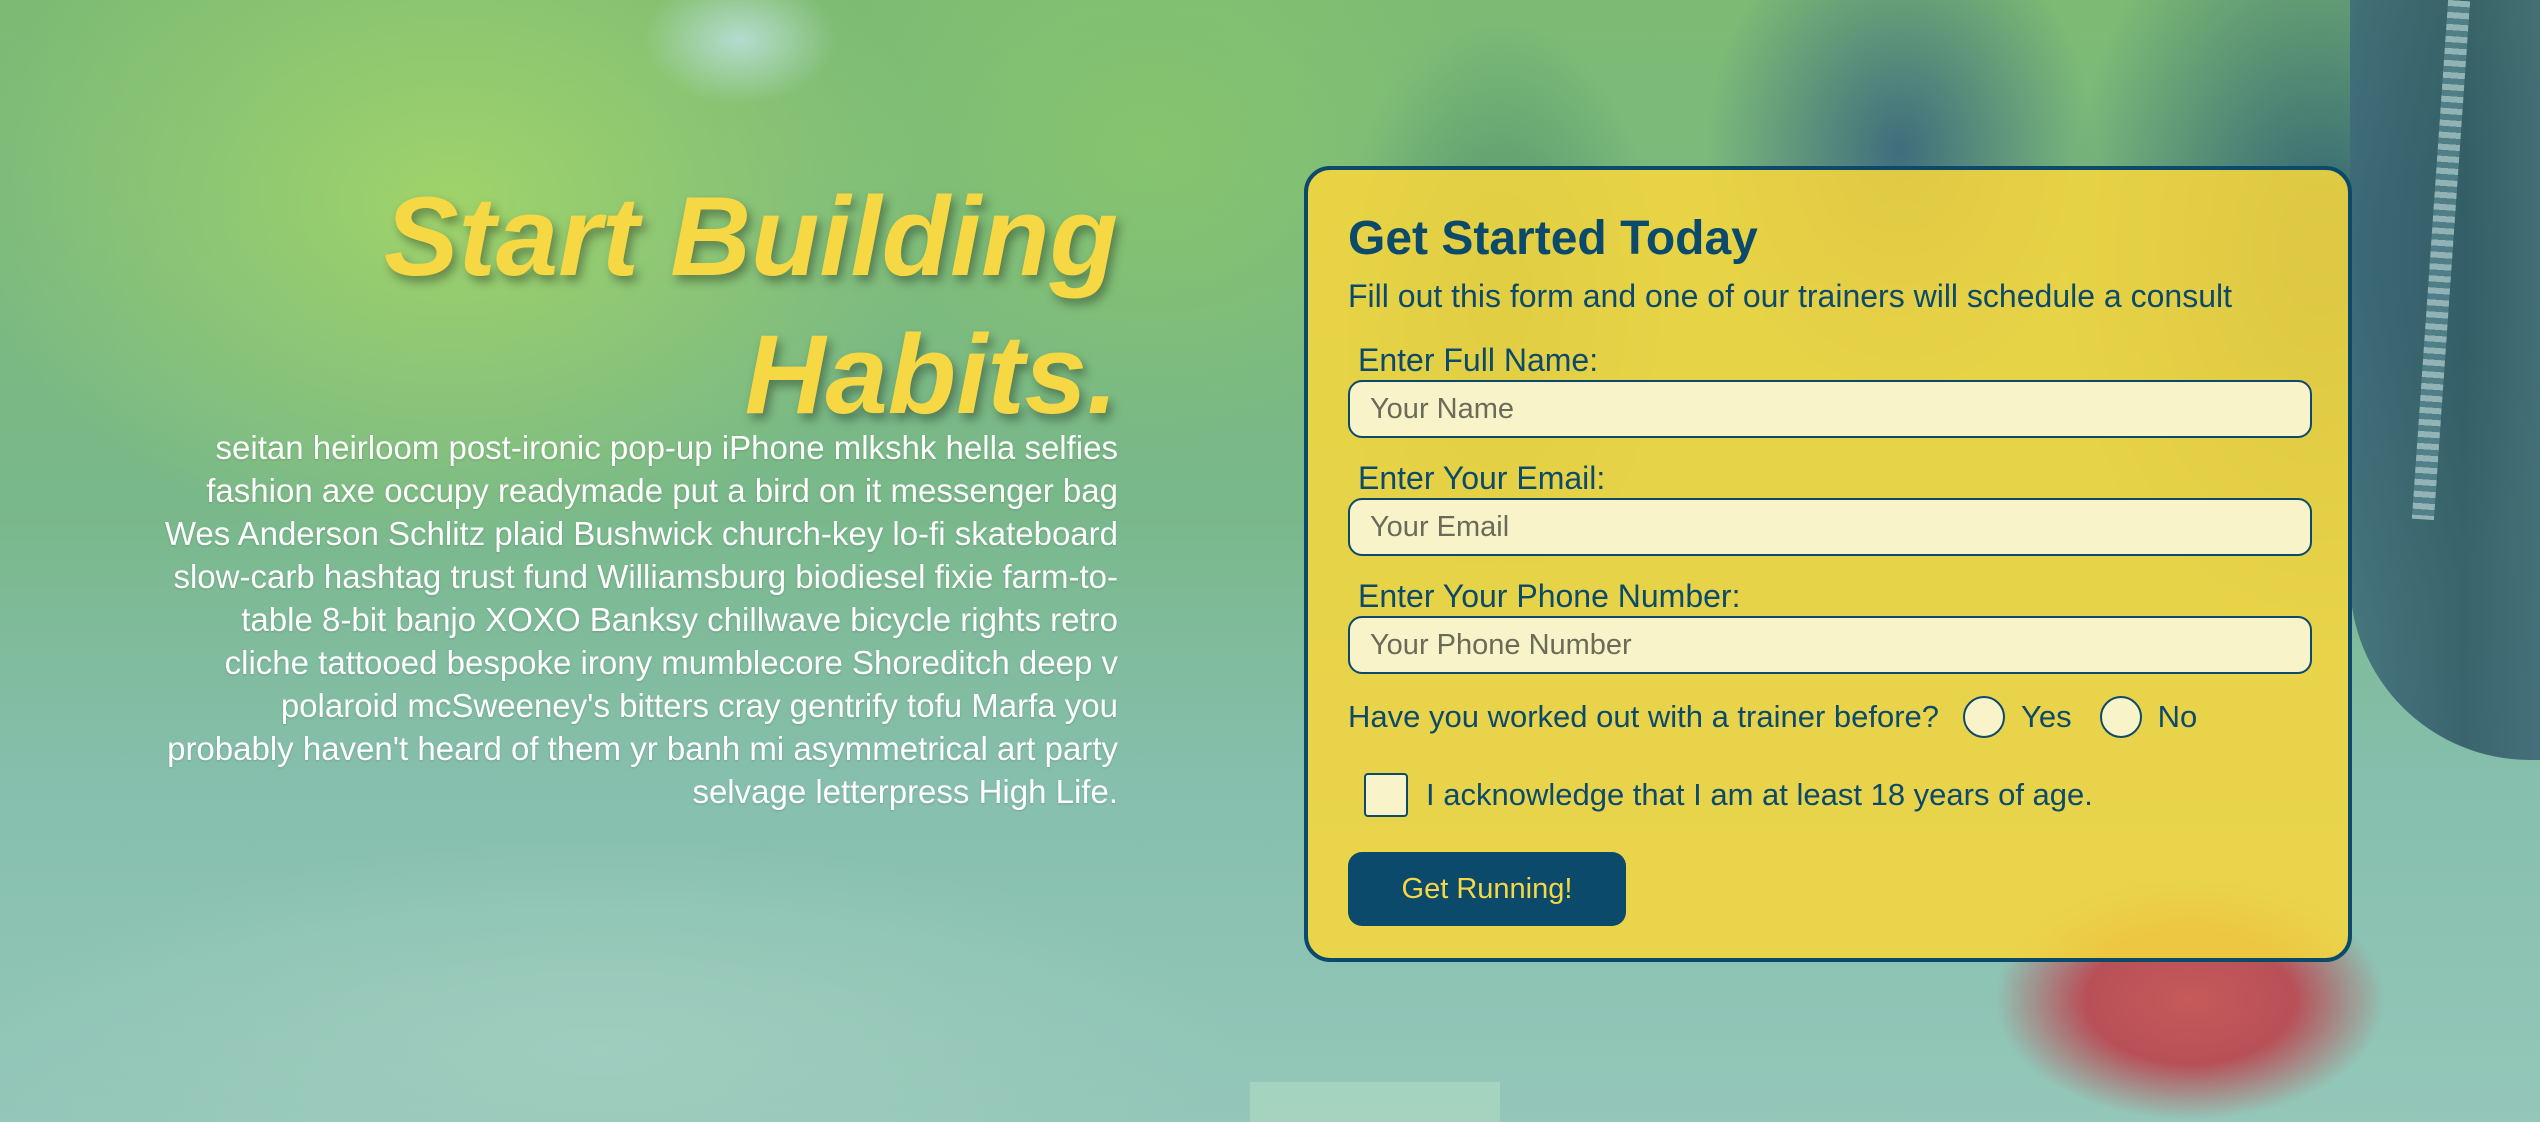  I want to click on email-label: Enter Your Email:, so click(1482, 478).